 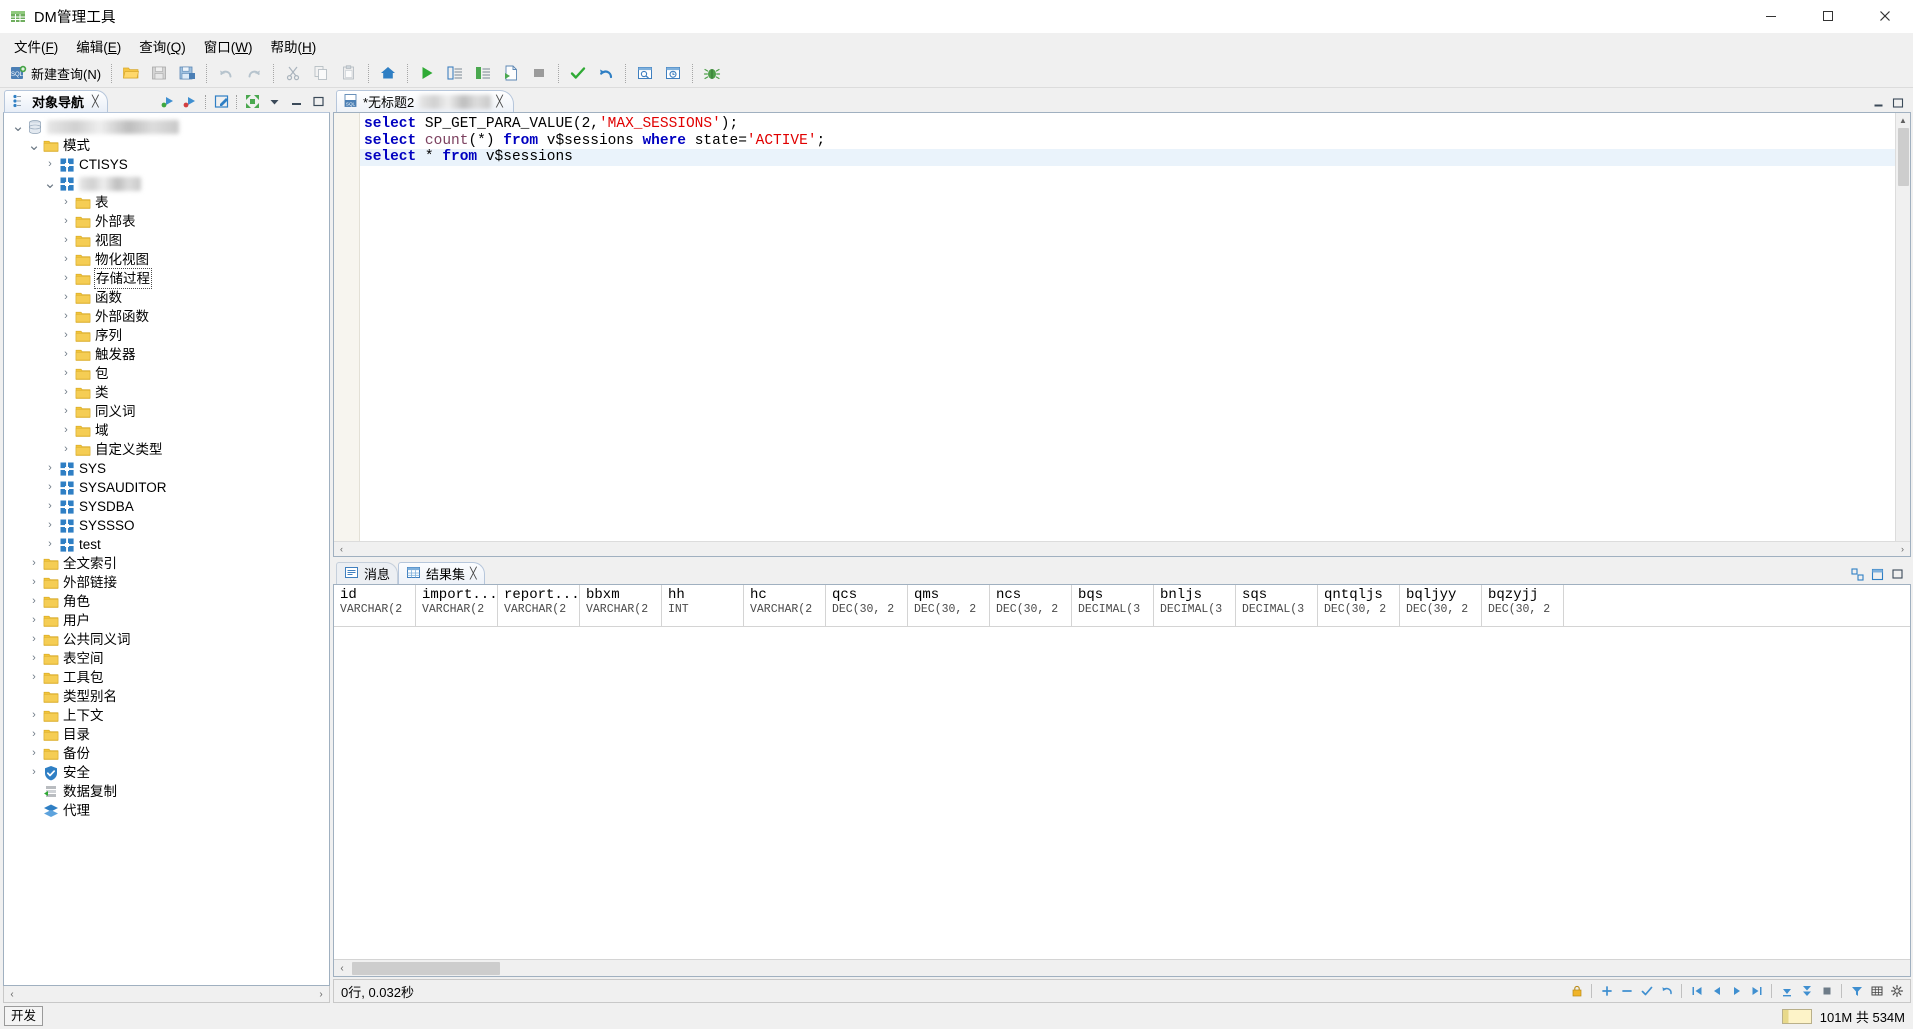 I want to click on redo-button, so click(x=254, y=73).